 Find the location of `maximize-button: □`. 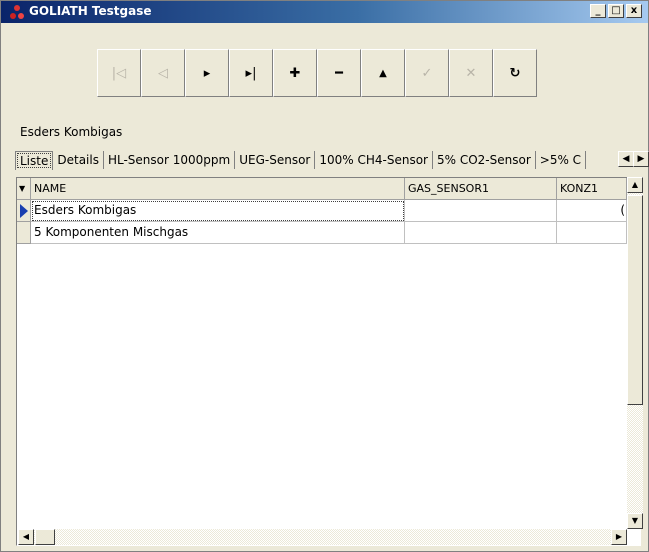

maximize-button: □ is located at coordinates (616, 11).